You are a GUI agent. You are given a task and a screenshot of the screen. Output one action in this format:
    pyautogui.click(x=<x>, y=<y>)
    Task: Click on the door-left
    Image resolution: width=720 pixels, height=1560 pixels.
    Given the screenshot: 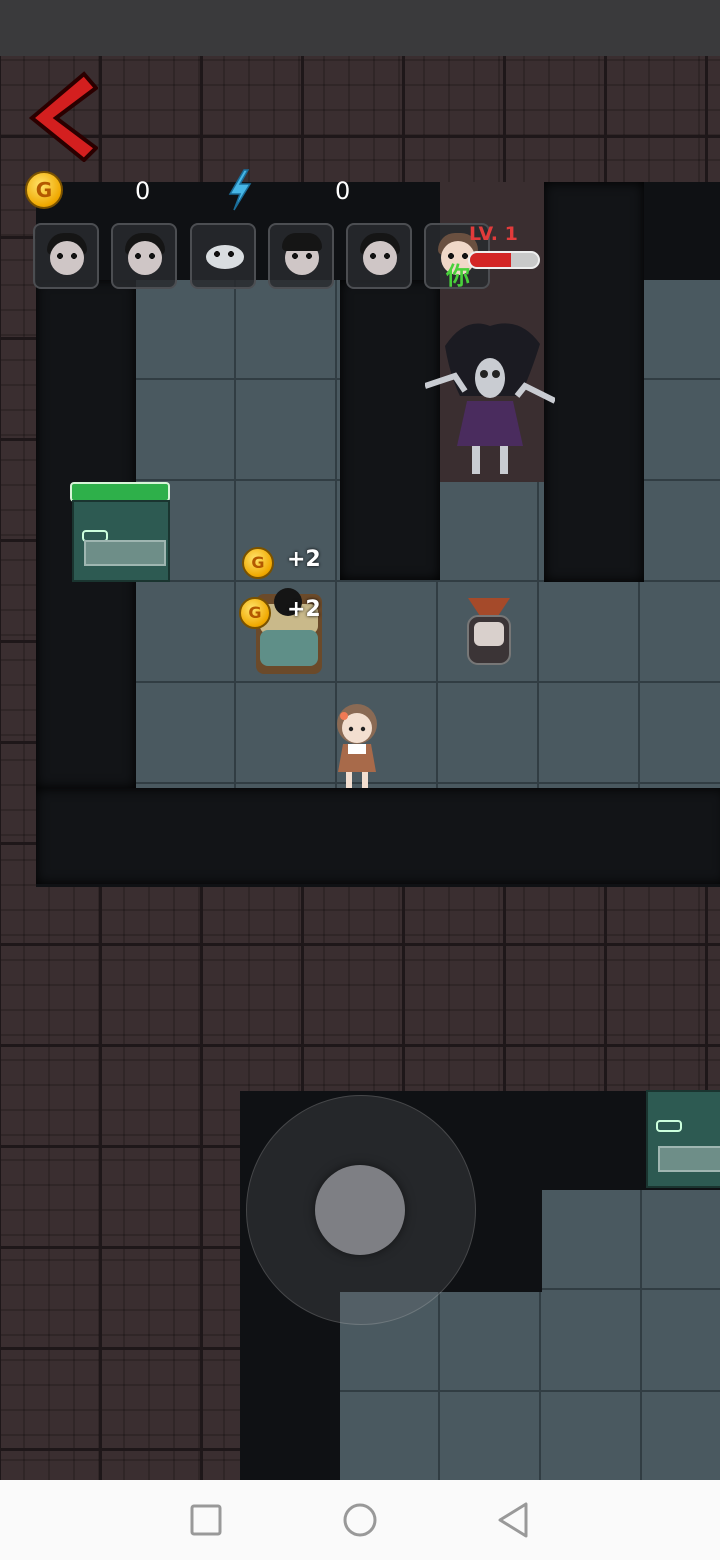 What is the action you would take?
    pyautogui.click(x=121, y=541)
    